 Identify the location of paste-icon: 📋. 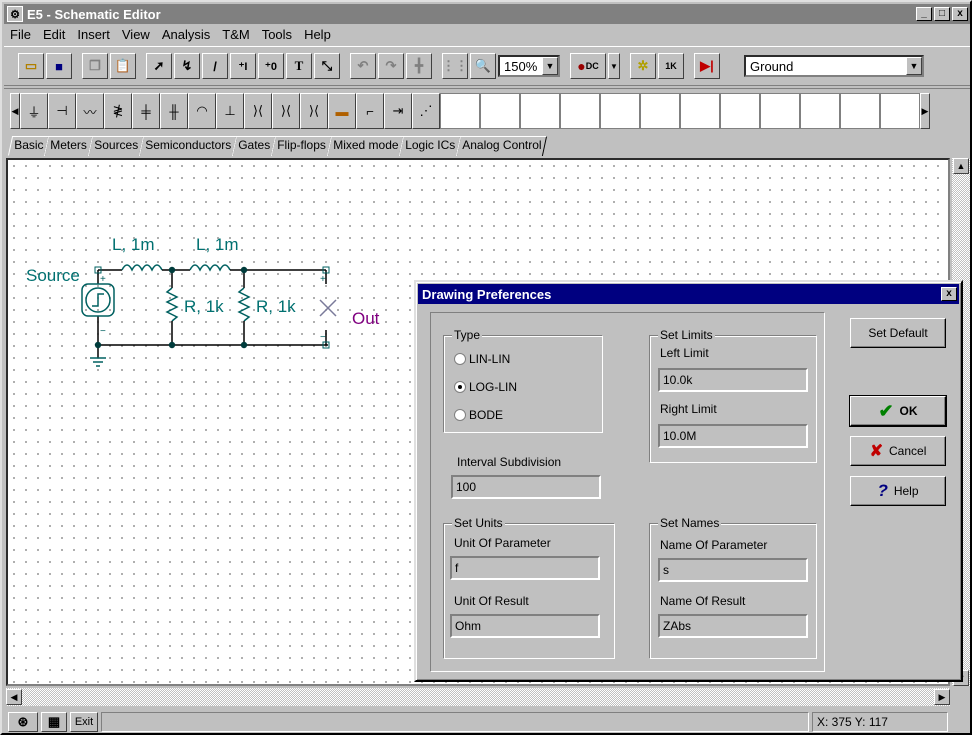
(123, 66).